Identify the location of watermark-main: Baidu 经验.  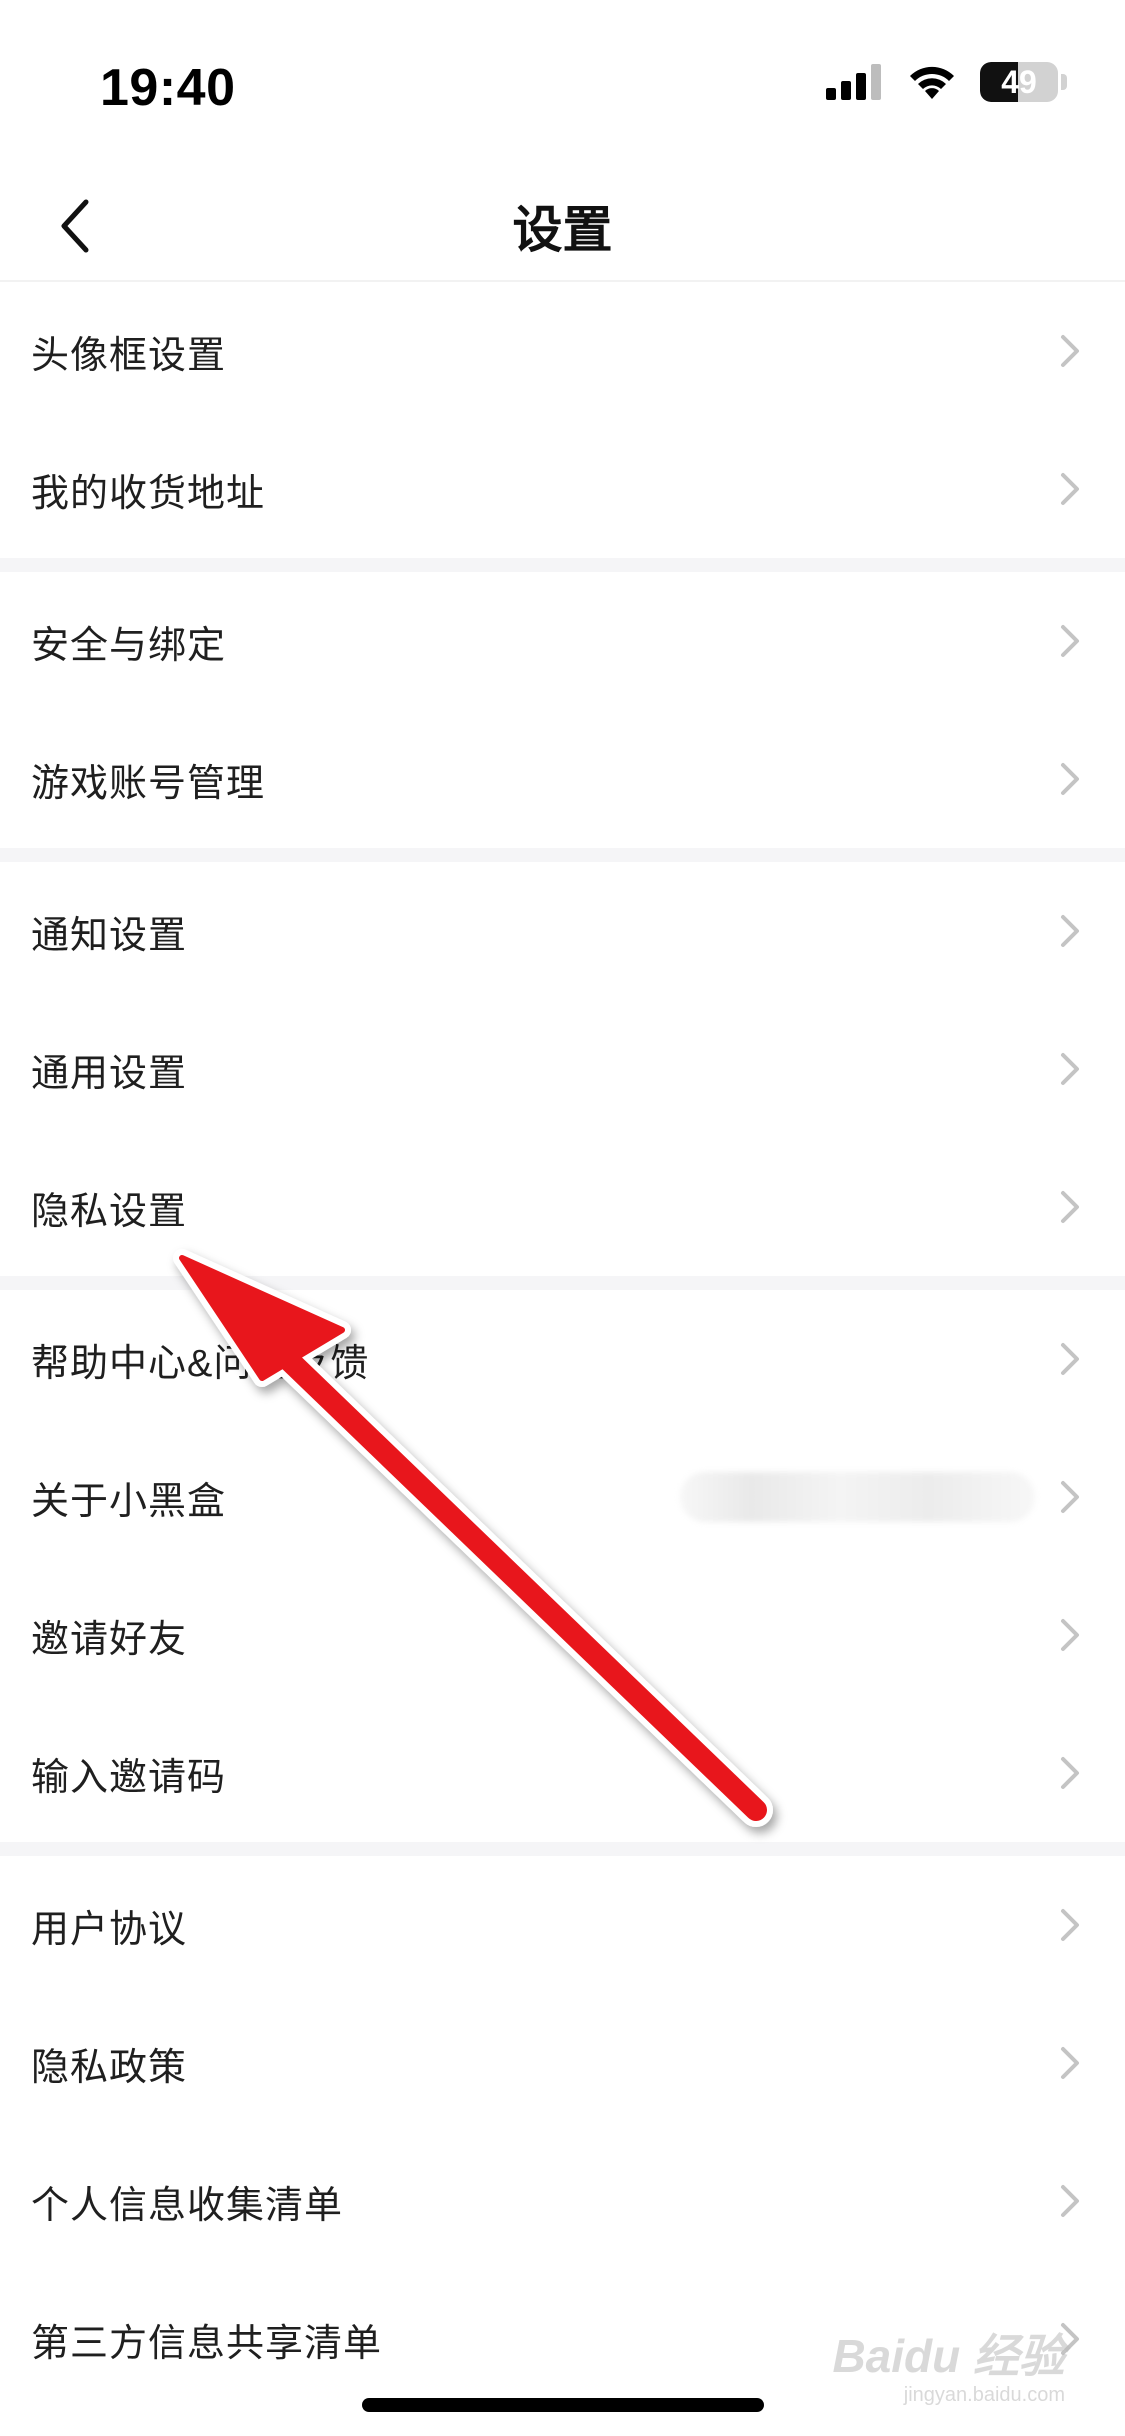
(948, 2356).